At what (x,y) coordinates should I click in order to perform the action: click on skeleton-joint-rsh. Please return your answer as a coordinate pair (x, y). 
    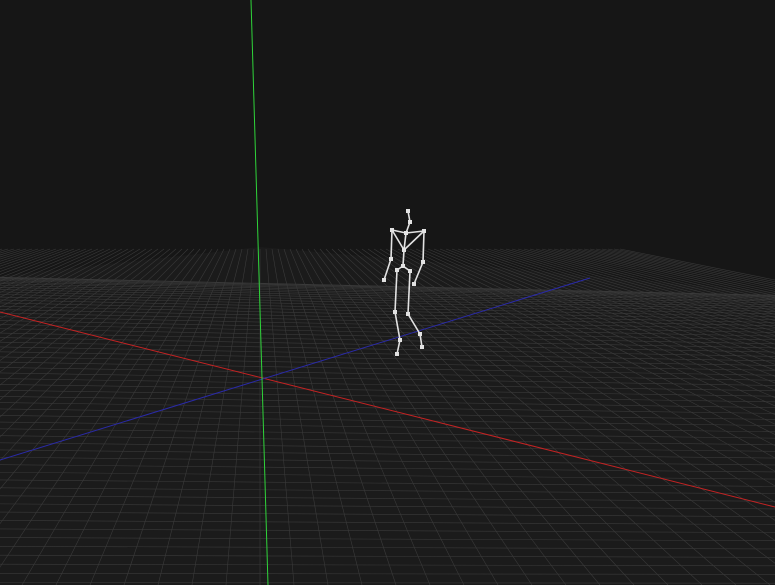
    Looking at the image, I should click on (424, 231).